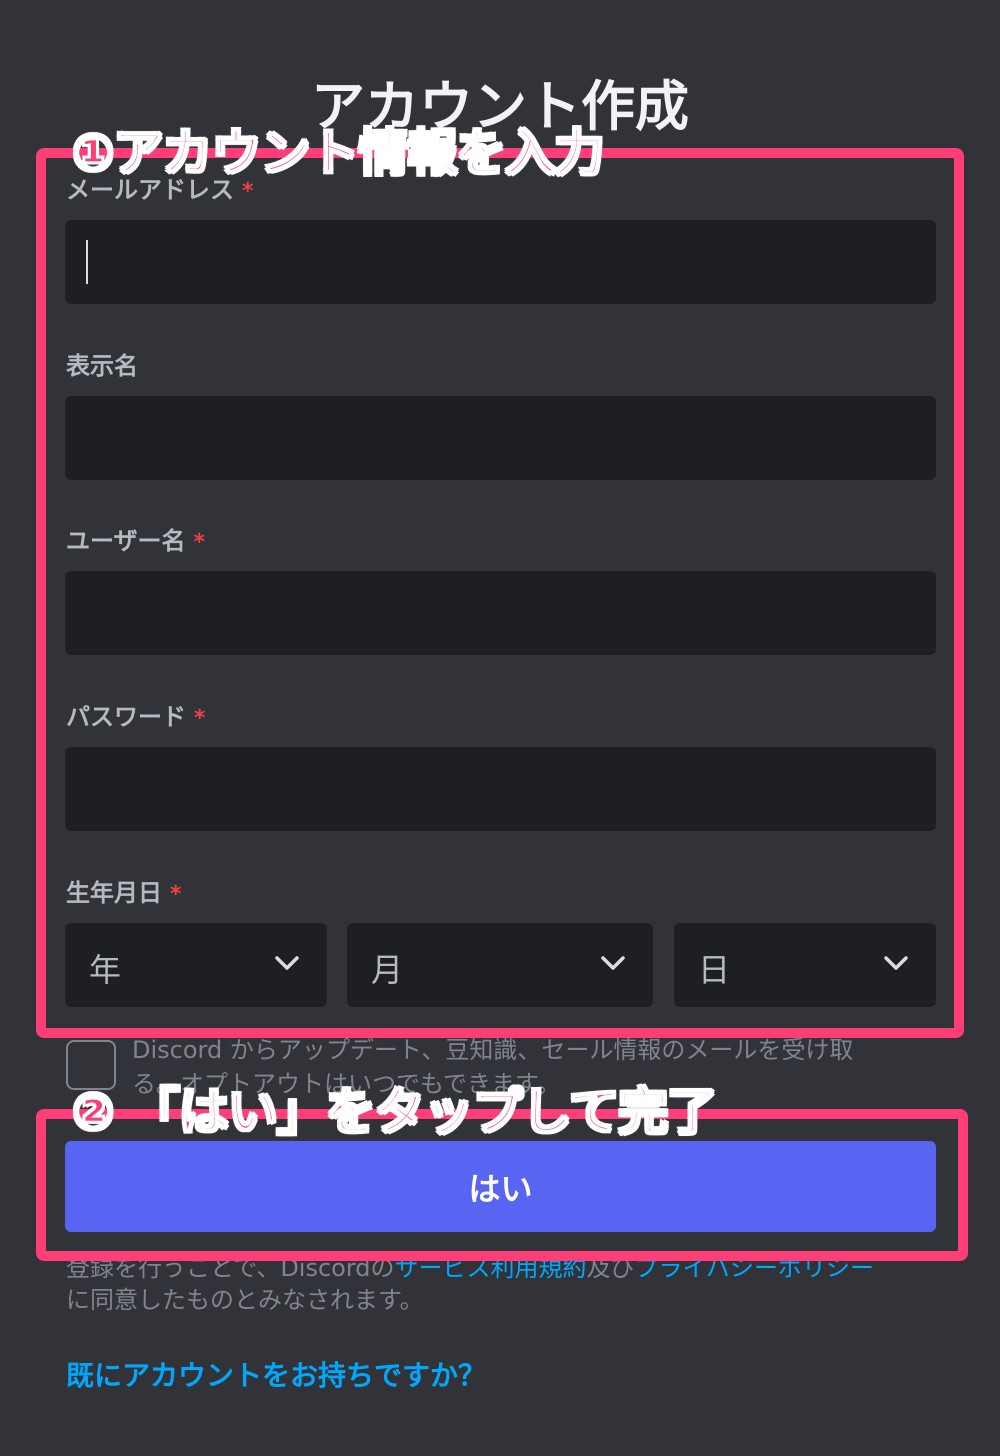 This screenshot has height=1456, width=1000. Describe the element at coordinates (245, 1300) in the screenshot. I see `terms-suffix: に同意したものとみなされます。` at that location.